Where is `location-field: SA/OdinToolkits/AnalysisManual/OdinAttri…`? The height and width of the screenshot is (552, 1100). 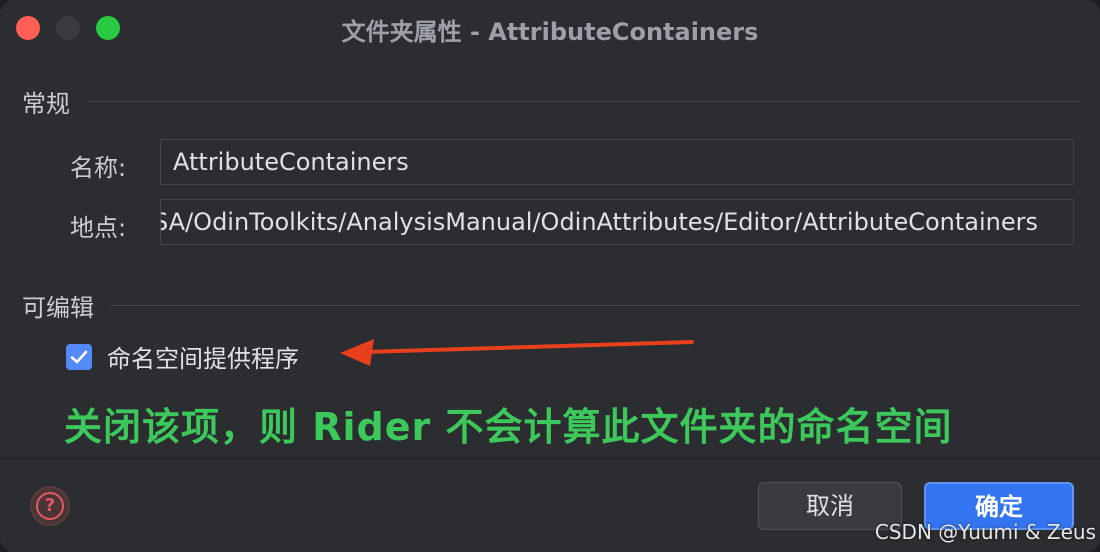 location-field: SA/OdinToolkits/AnalysisManual/OdinAttri… is located at coordinates (617, 222).